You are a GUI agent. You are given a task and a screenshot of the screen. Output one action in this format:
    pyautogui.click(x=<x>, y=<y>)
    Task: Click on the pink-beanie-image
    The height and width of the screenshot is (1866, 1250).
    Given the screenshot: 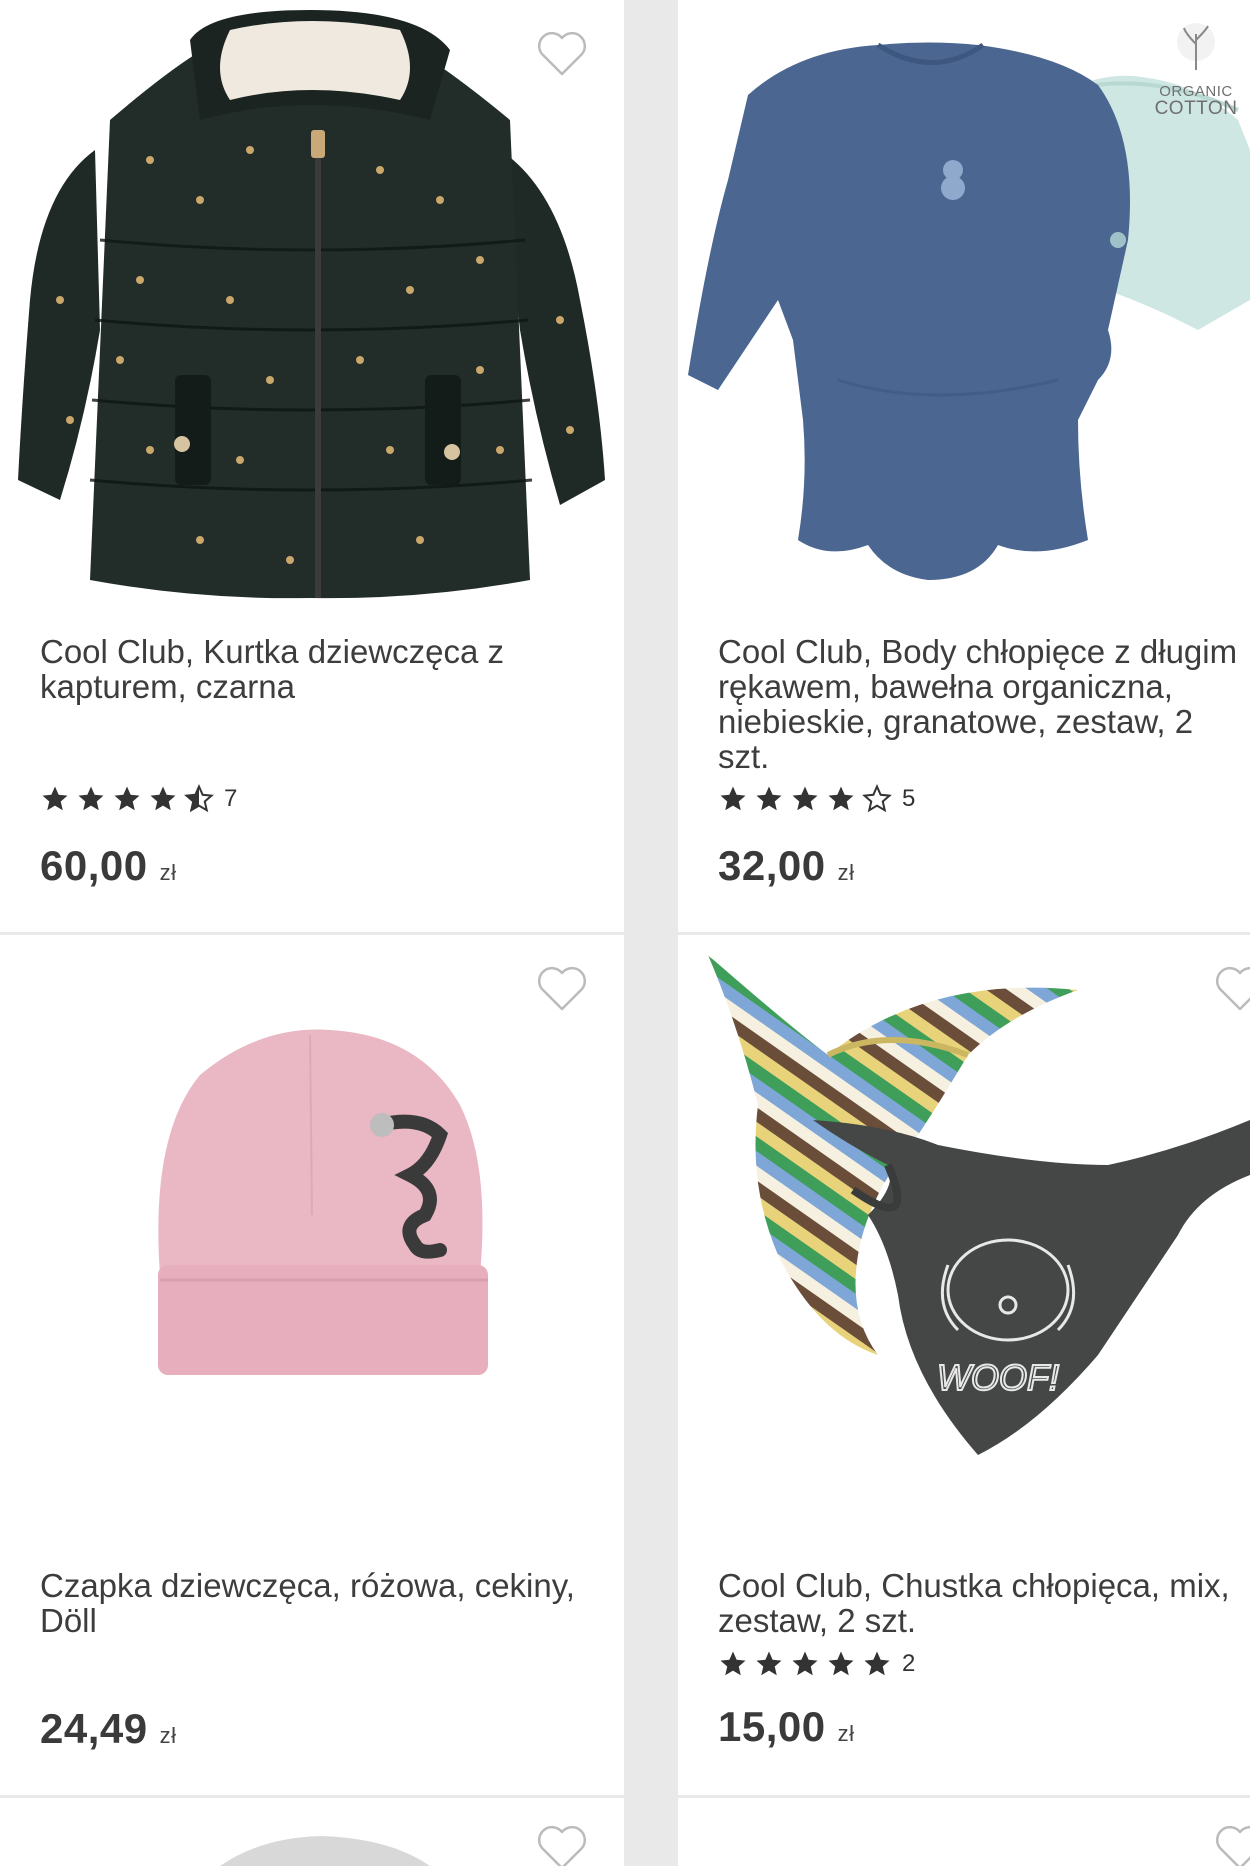 What is the action you would take?
    pyautogui.click(x=323, y=1202)
    